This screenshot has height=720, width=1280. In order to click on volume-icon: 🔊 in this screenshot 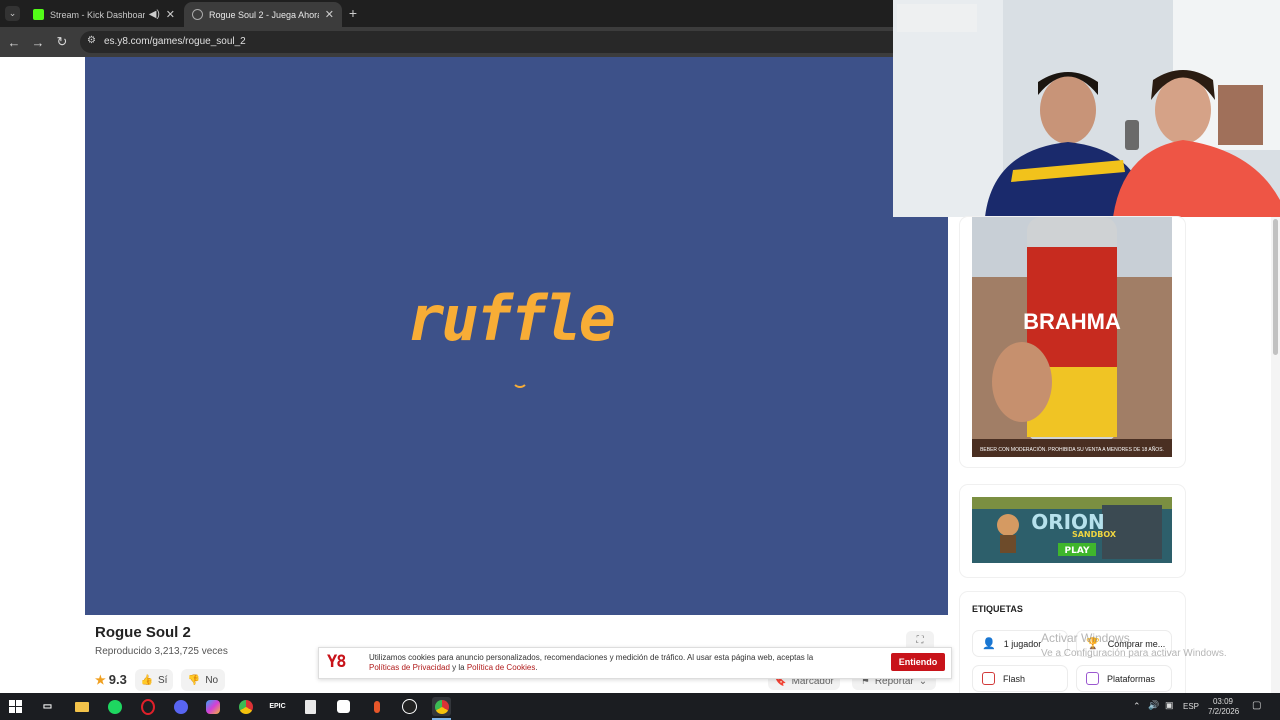, I will do `click(1153, 705)`.